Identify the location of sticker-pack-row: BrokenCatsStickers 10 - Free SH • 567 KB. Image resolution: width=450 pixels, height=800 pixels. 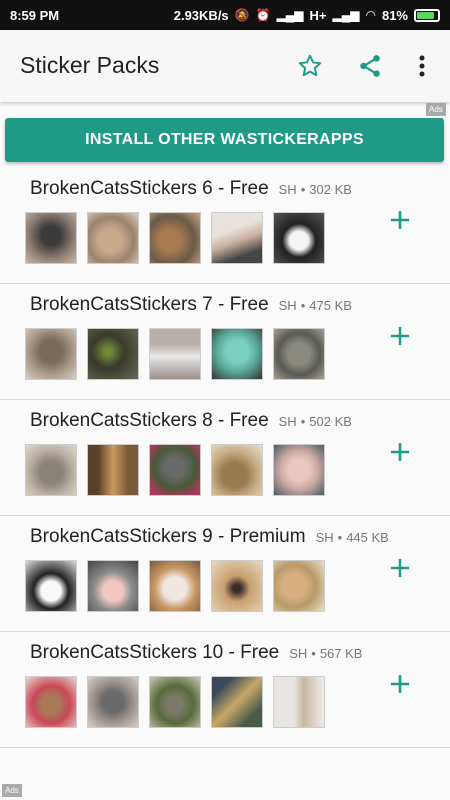
(225, 690).